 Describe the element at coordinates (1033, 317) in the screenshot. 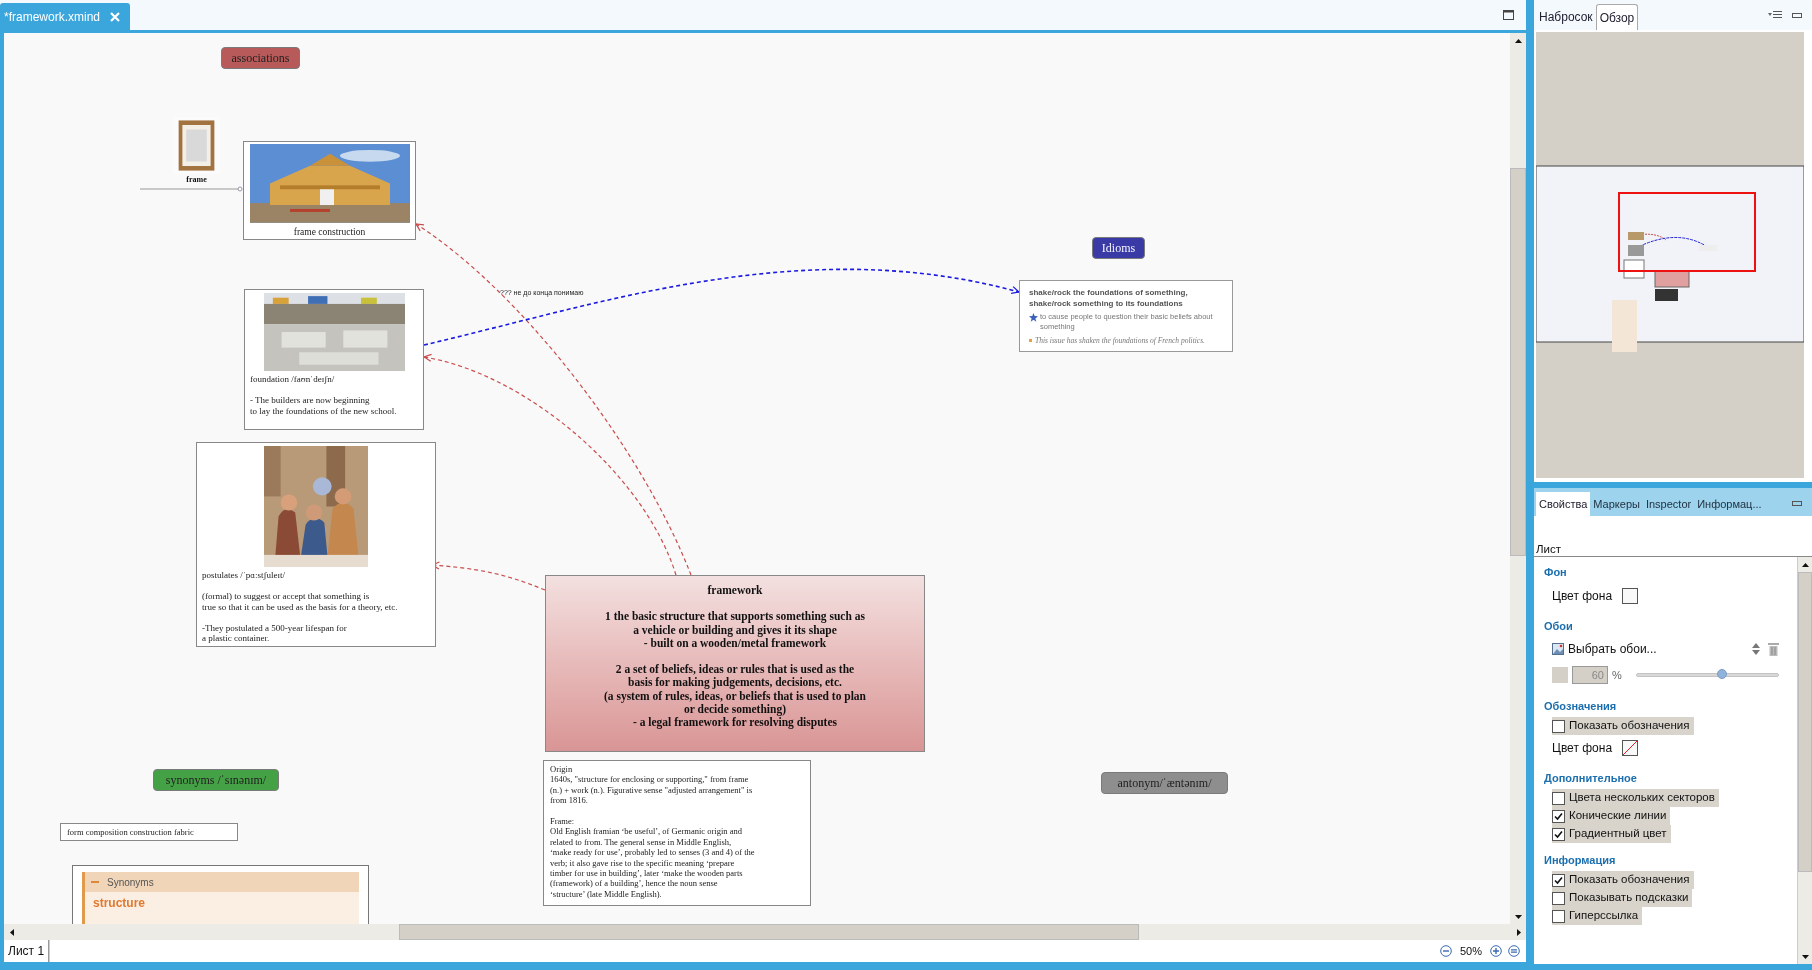

I see `star-icon` at that location.